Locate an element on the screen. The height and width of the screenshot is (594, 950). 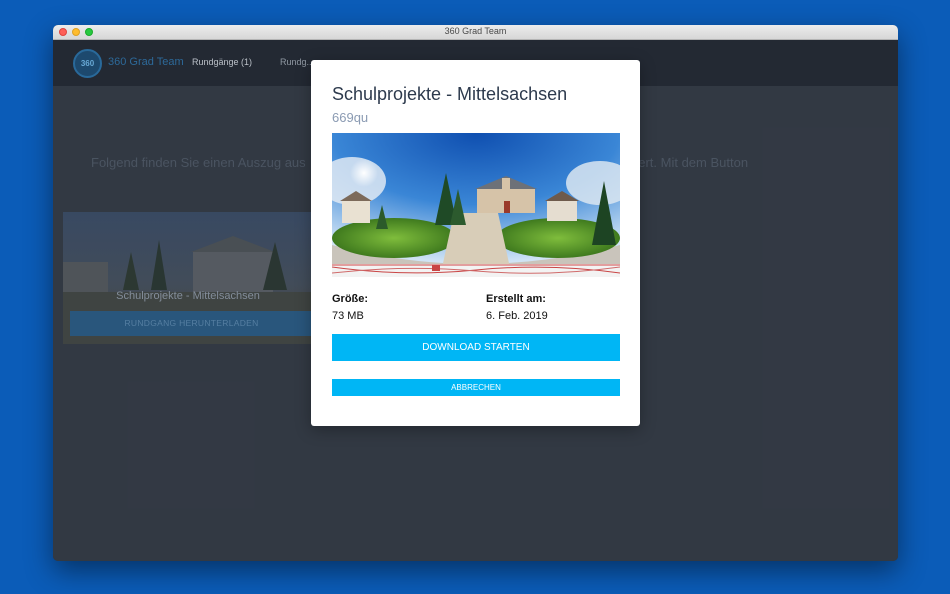
panorama-preview-image is located at coordinates (476, 205).